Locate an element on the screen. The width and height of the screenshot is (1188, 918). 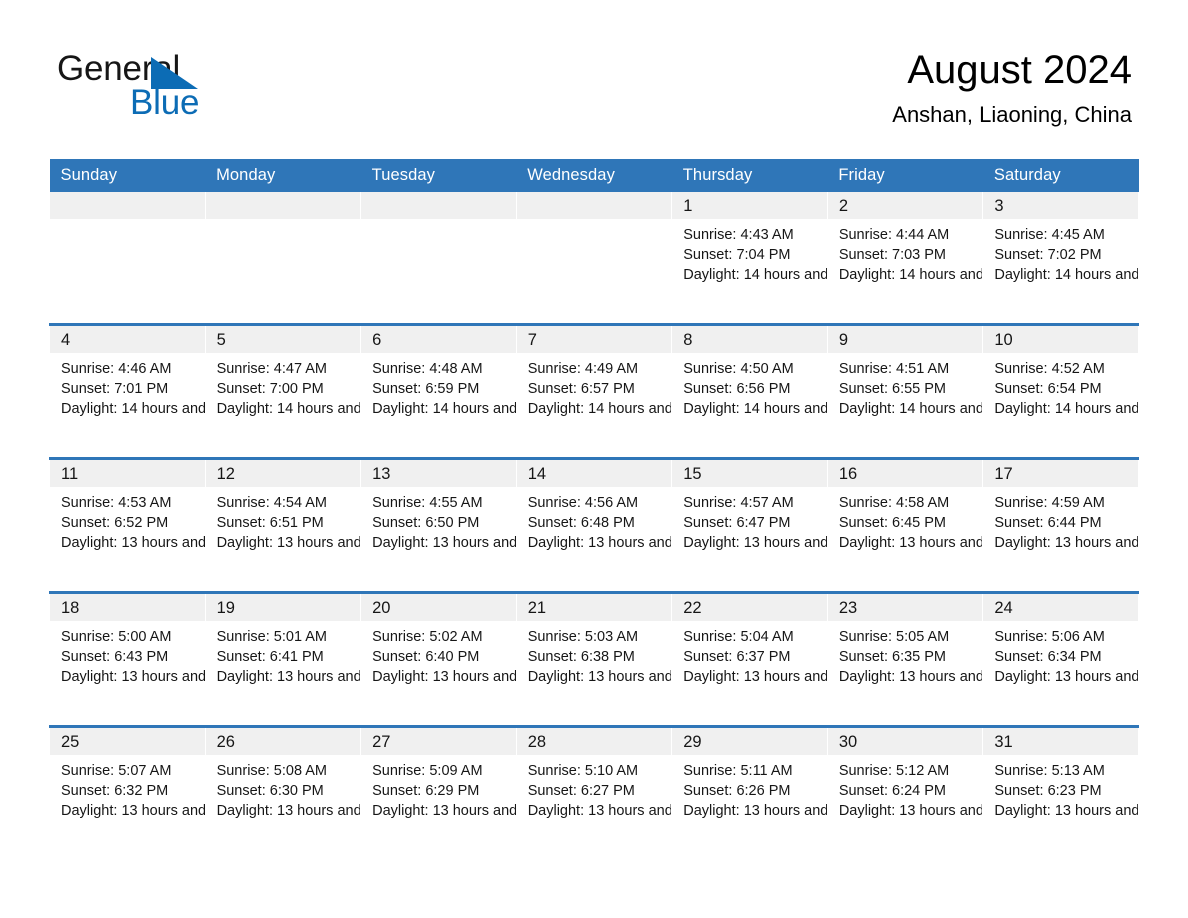
sunrise-text: Sunrise: 4:47 AM is located at coordinates (271, 369).